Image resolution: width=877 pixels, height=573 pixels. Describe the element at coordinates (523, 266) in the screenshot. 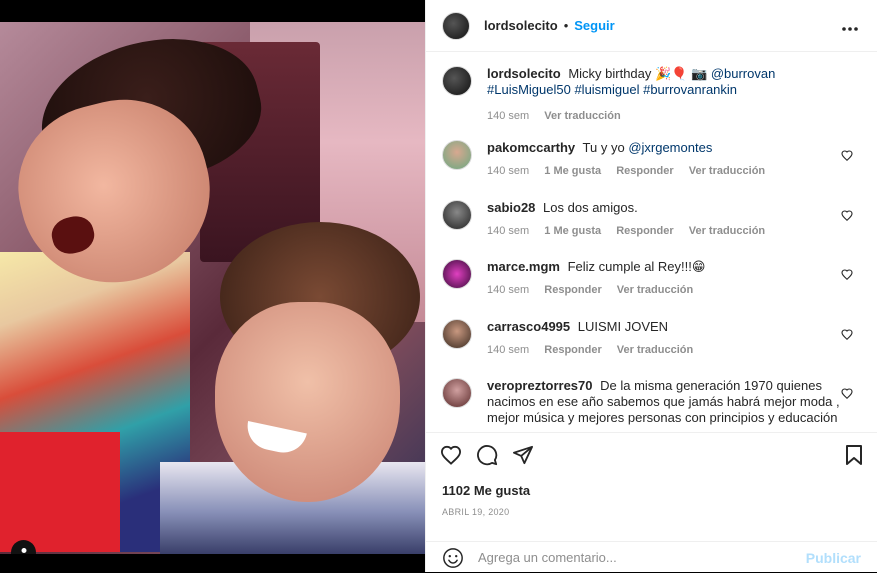

I see `comment-username: marce.mgm` at that location.